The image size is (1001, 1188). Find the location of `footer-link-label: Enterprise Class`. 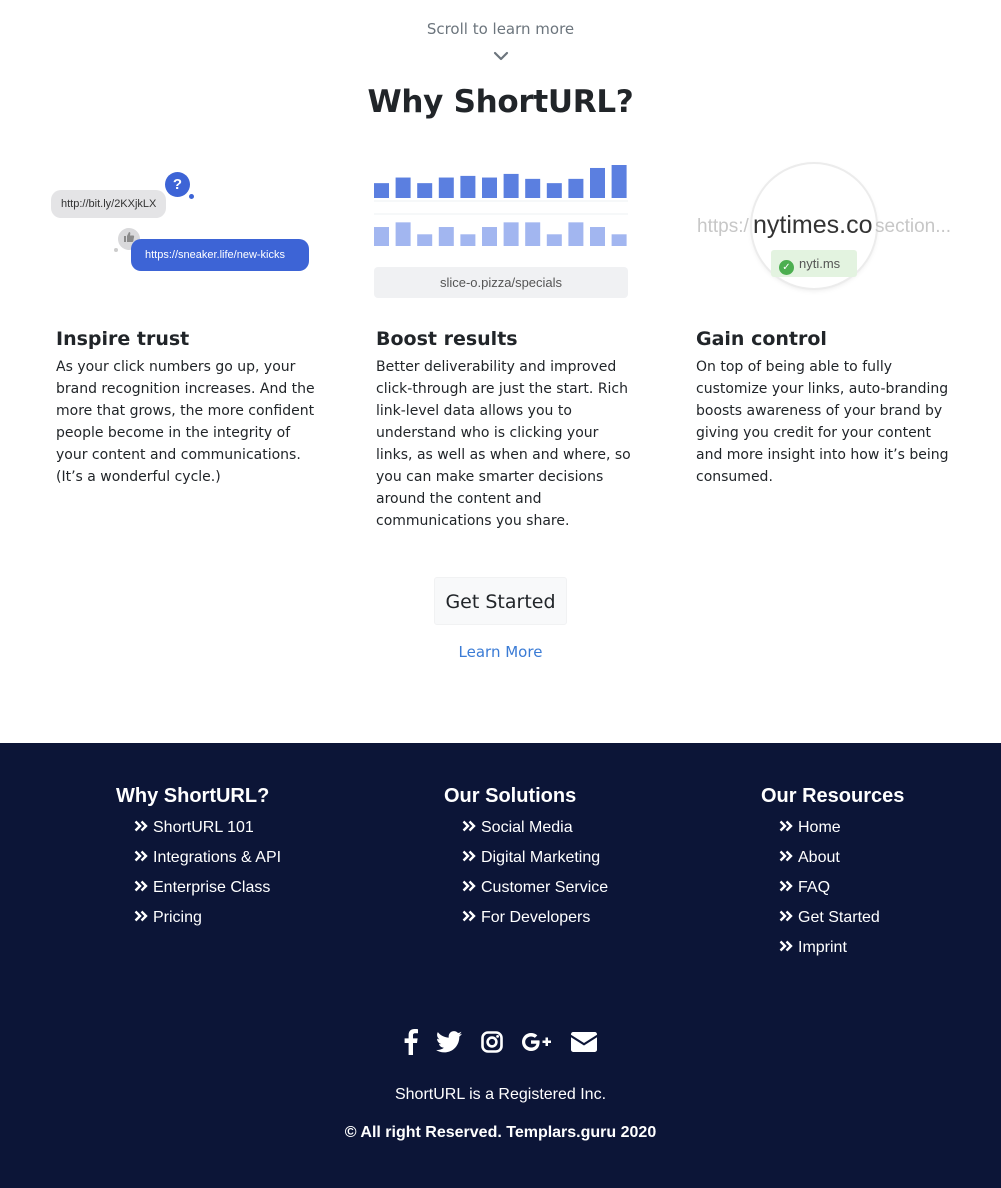

footer-link-label: Enterprise Class is located at coordinates (212, 887).